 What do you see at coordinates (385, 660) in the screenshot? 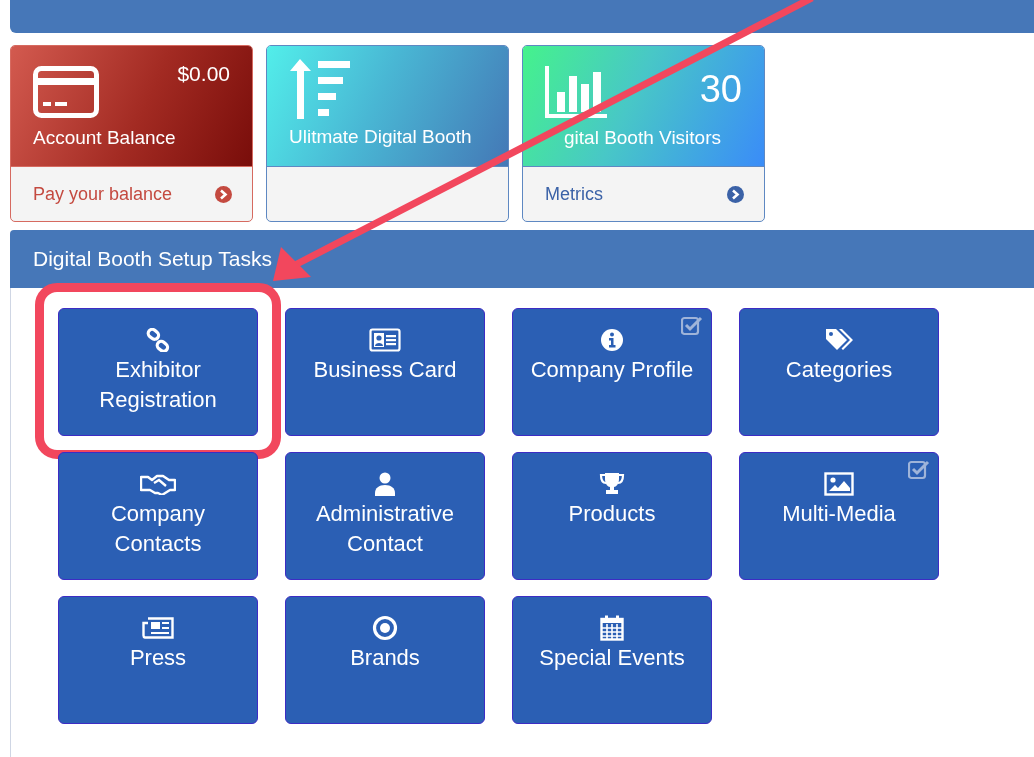
I see `task-tile: Brands` at bounding box center [385, 660].